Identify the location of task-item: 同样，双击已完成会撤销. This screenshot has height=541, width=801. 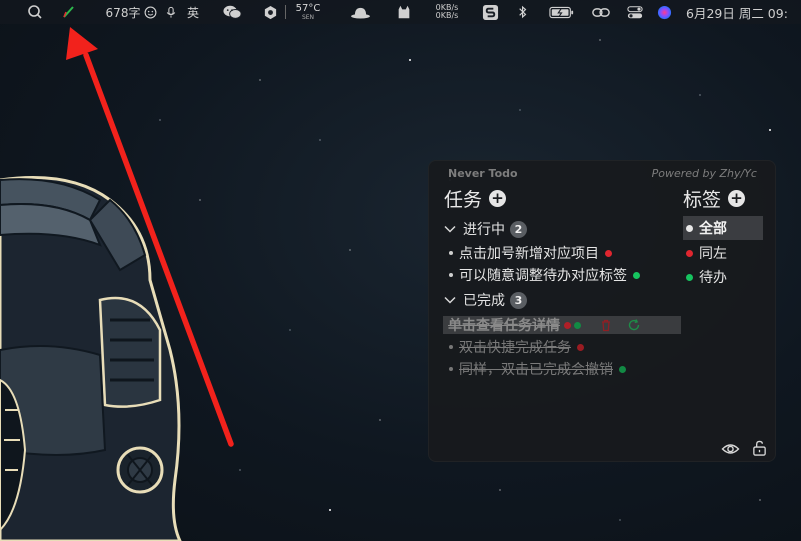
(537, 369).